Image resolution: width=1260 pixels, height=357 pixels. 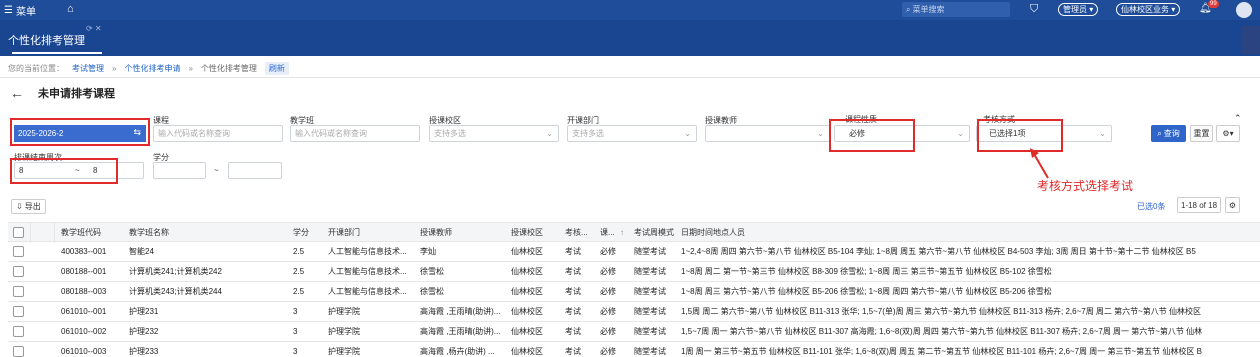 What do you see at coordinates (767, 133) in the screenshot?
I see `teacher-select: ⌄` at bounding box center [767, 133].